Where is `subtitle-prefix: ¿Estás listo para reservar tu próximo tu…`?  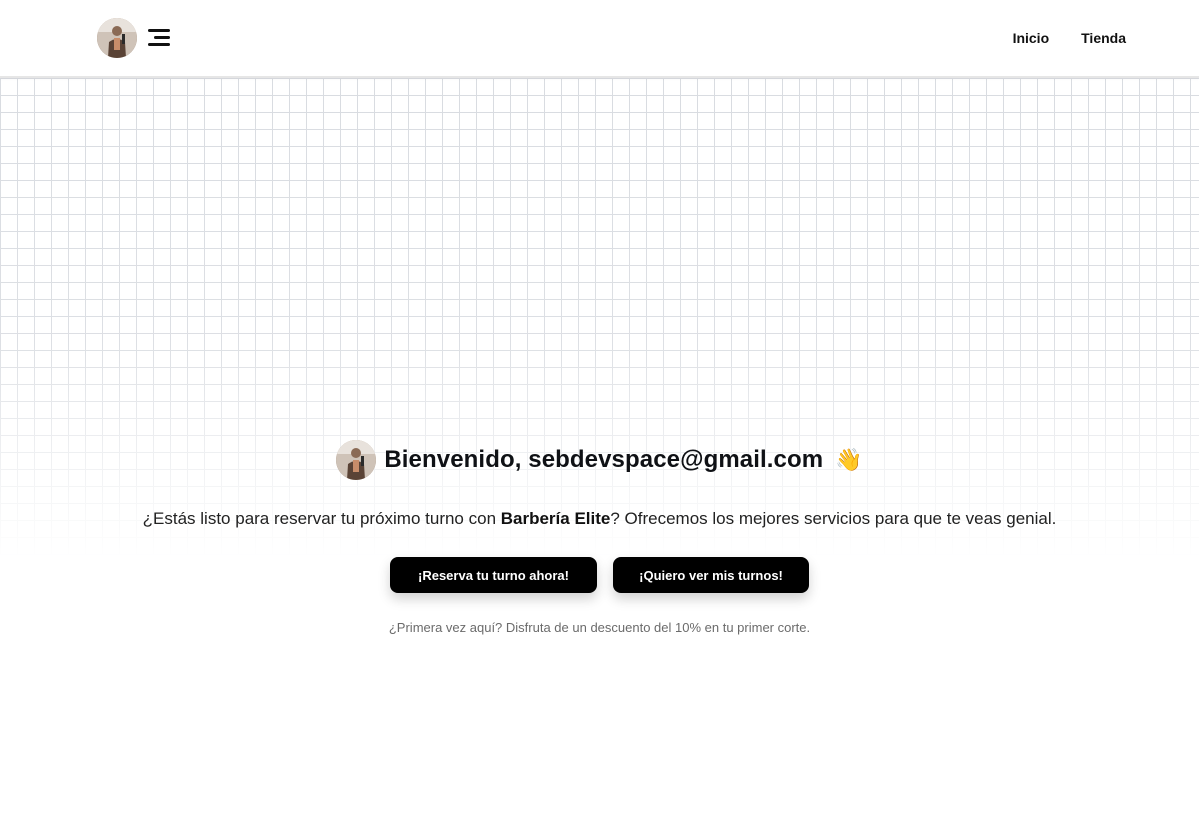 subtitle-prefix: ¿Estás listo para reservar tu próximo tu… is located at coordinates (321, 518).